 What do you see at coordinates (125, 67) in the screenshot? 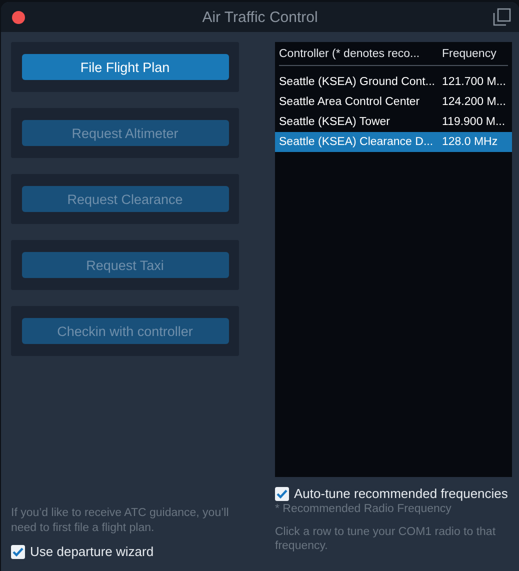
I see `action-button: File Flight Plan` at bounding box center [125, 67].